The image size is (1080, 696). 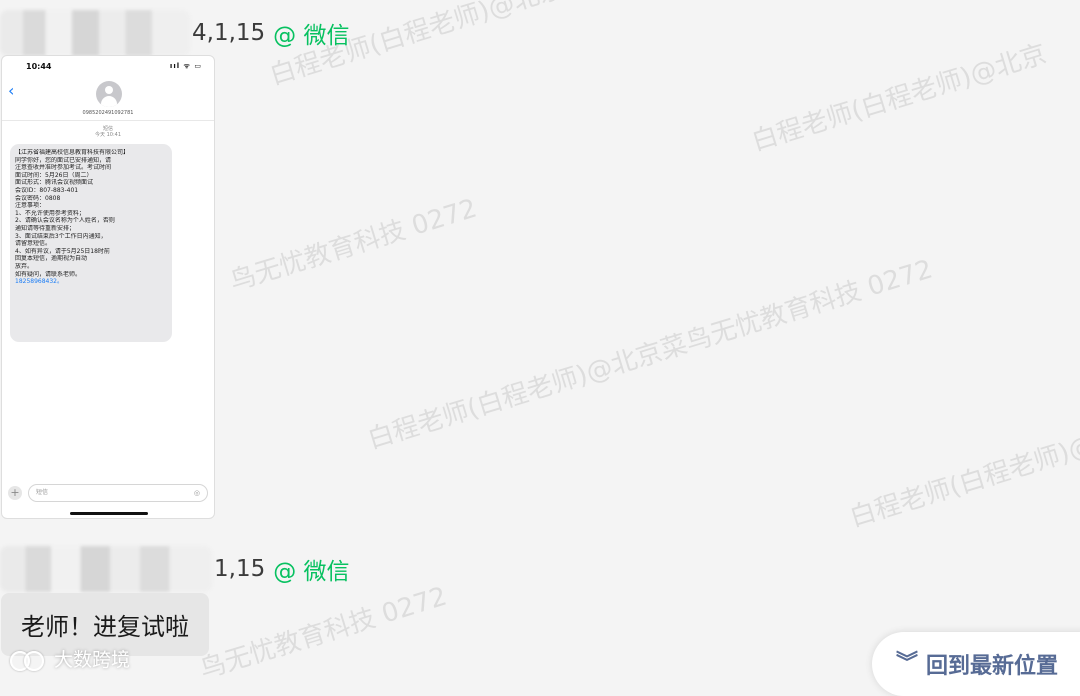 What do you see at coordinates (992, 666) in the screenshot?
I see `scroll-to-latest-label: 回到最新位置` at bounding box center [992, 666].